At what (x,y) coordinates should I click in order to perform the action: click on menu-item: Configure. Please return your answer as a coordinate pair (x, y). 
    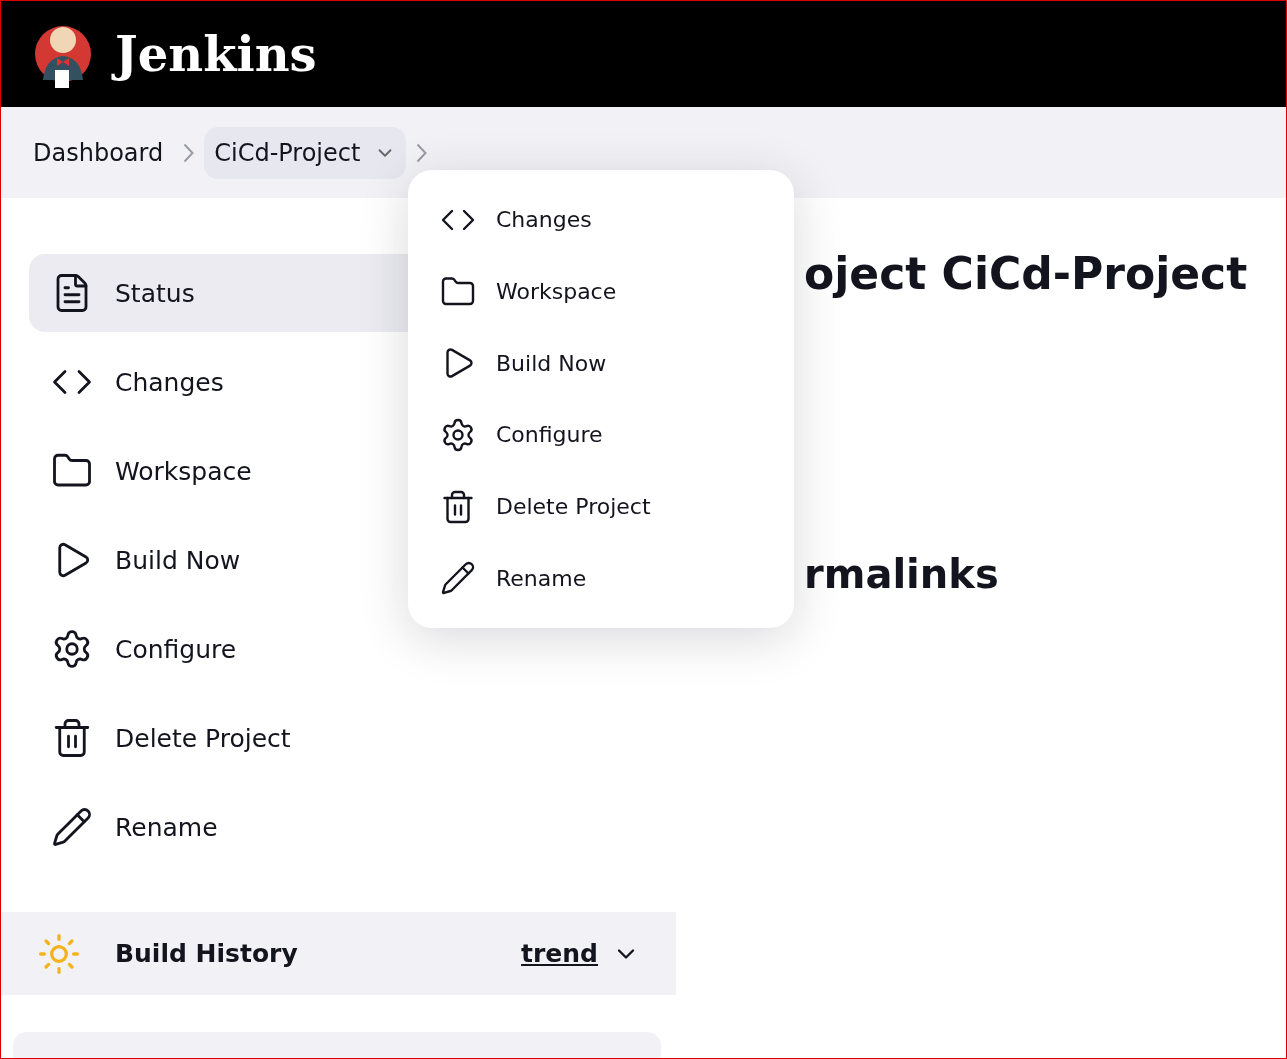
    Looking at the image, I should click on (601, 435).